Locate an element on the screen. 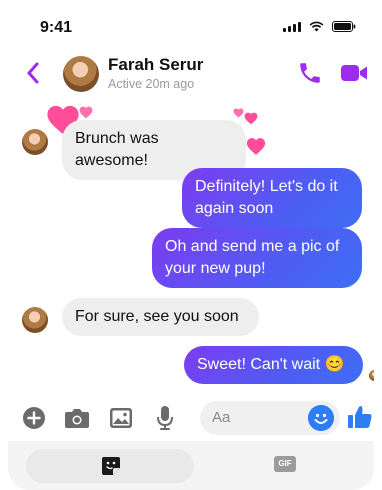 The image size is (382, 490). signal-icon is located at coordinates (292, 26).